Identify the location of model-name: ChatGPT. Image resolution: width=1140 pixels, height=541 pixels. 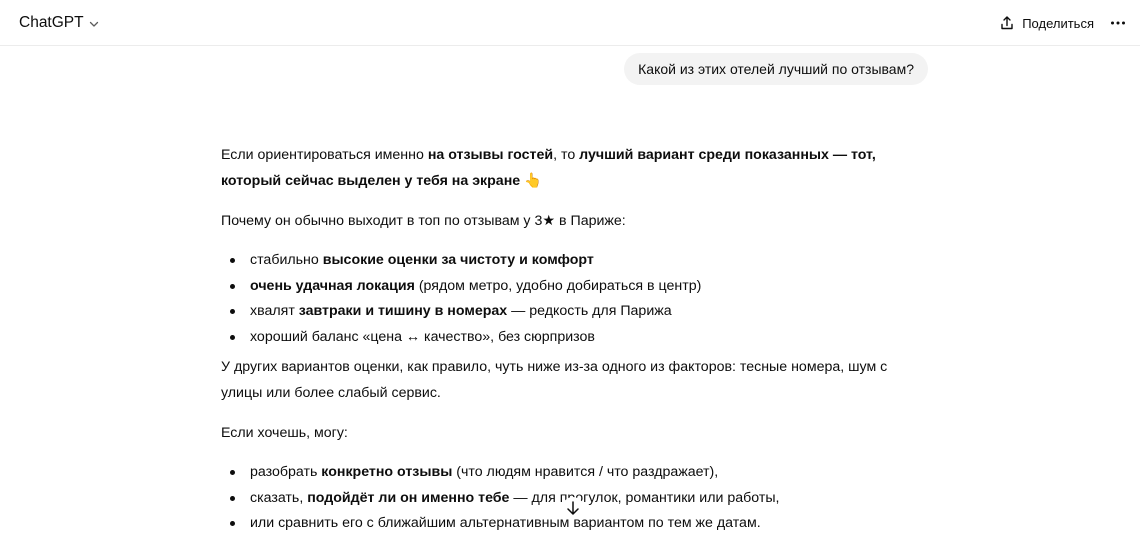
(51, 22).